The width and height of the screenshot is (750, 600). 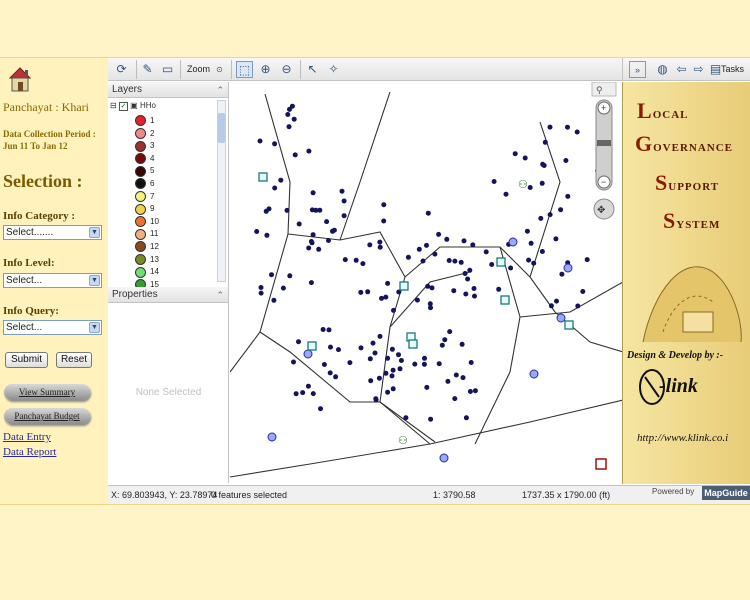 What do you see at coordinates (74, 360) in the screenshot?
I see `reset-button: Reset` at bounding box center [74, 360].